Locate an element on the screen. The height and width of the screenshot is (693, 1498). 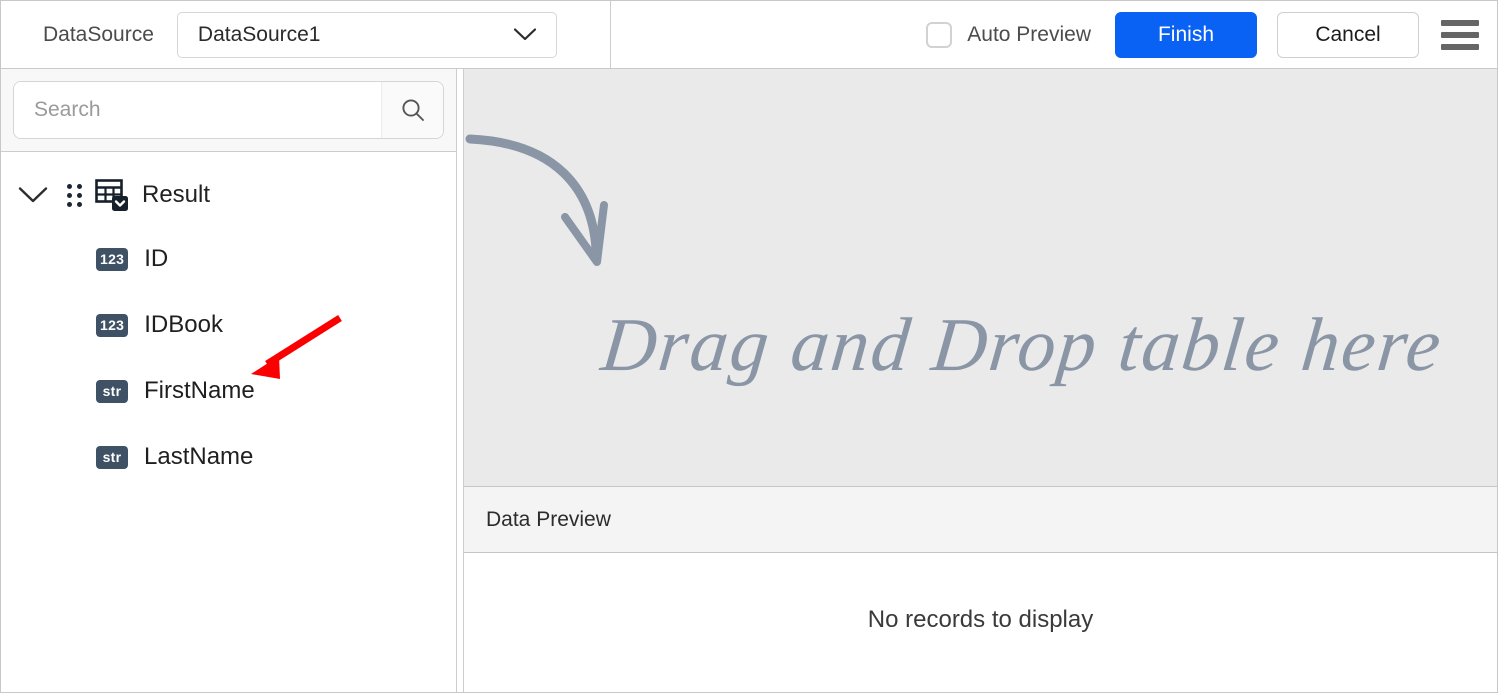
tree-field-row: str FirstName is located at coordinates (228, 391).